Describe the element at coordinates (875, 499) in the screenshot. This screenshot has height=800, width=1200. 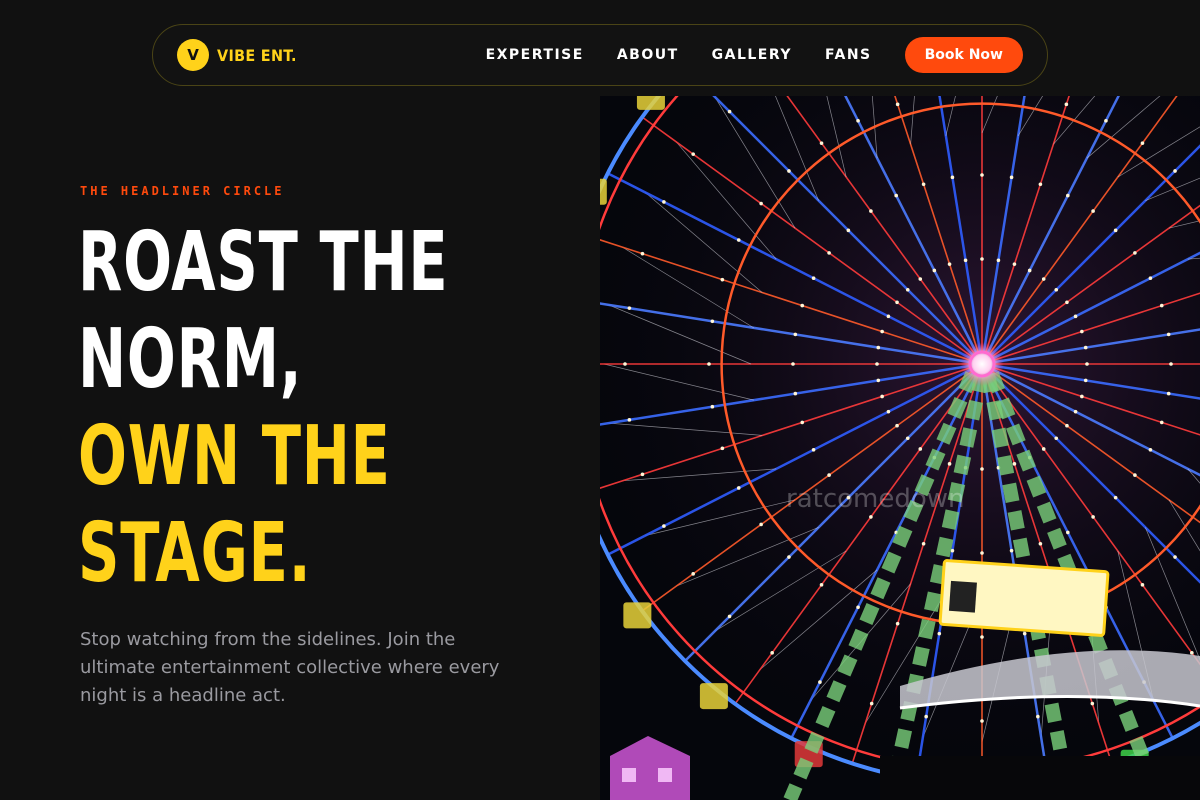
I see `image-watermark: ratcomedown` at that location.